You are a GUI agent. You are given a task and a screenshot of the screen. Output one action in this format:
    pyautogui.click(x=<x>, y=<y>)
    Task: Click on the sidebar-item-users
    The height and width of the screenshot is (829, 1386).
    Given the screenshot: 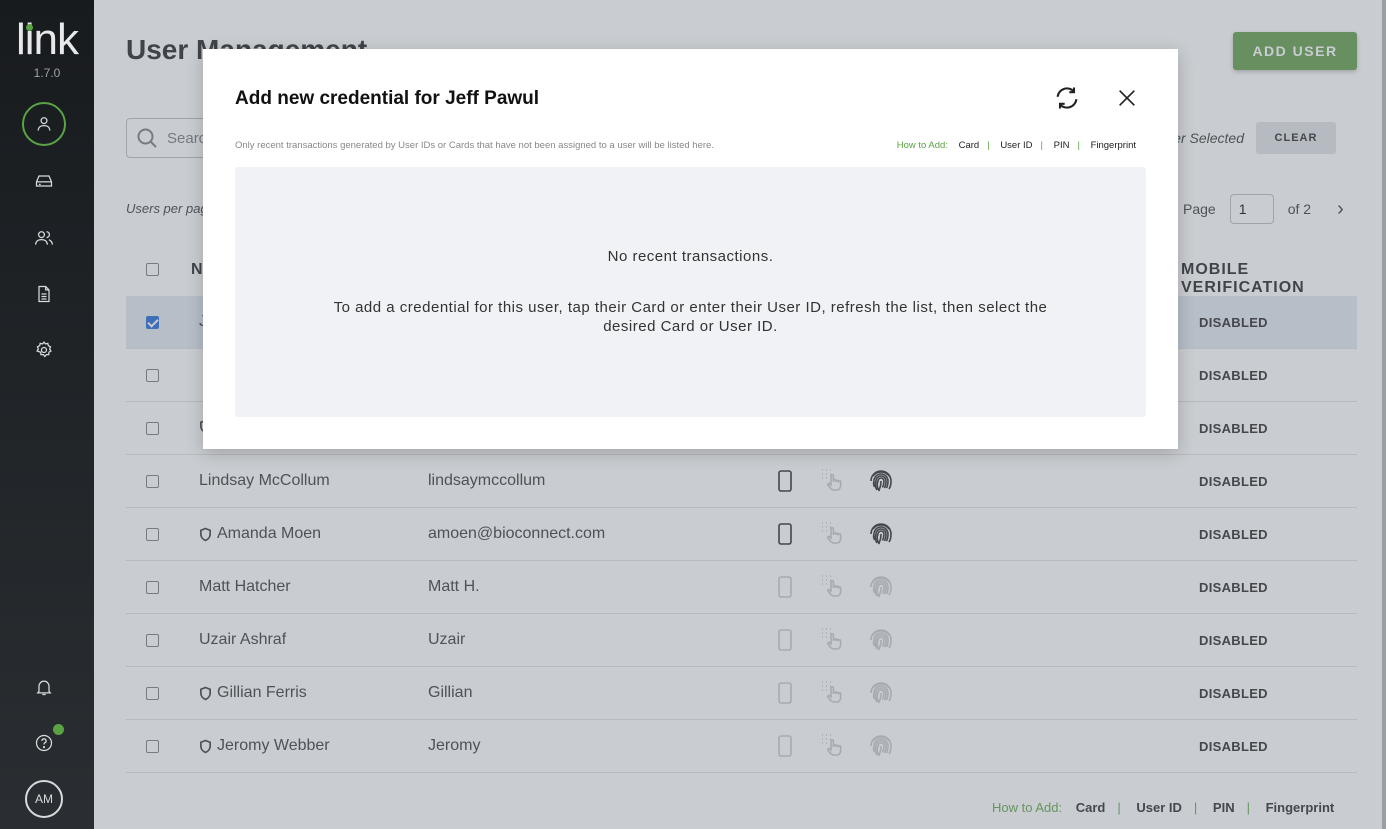 What is the action you would take?
    pyautogui.click(x=44, y=124)
    